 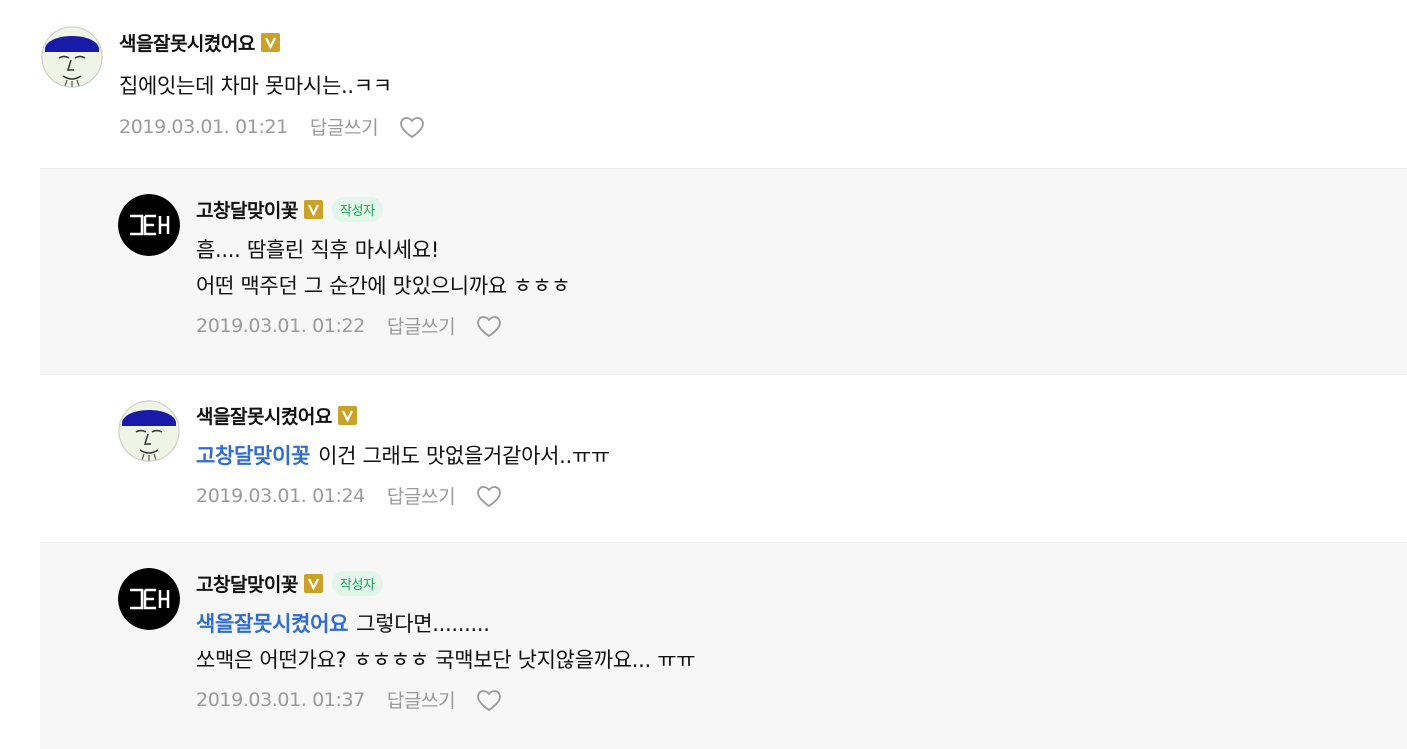 I want to click on mention-link: 고창달맞이꽃, so click(x=253, y=456).